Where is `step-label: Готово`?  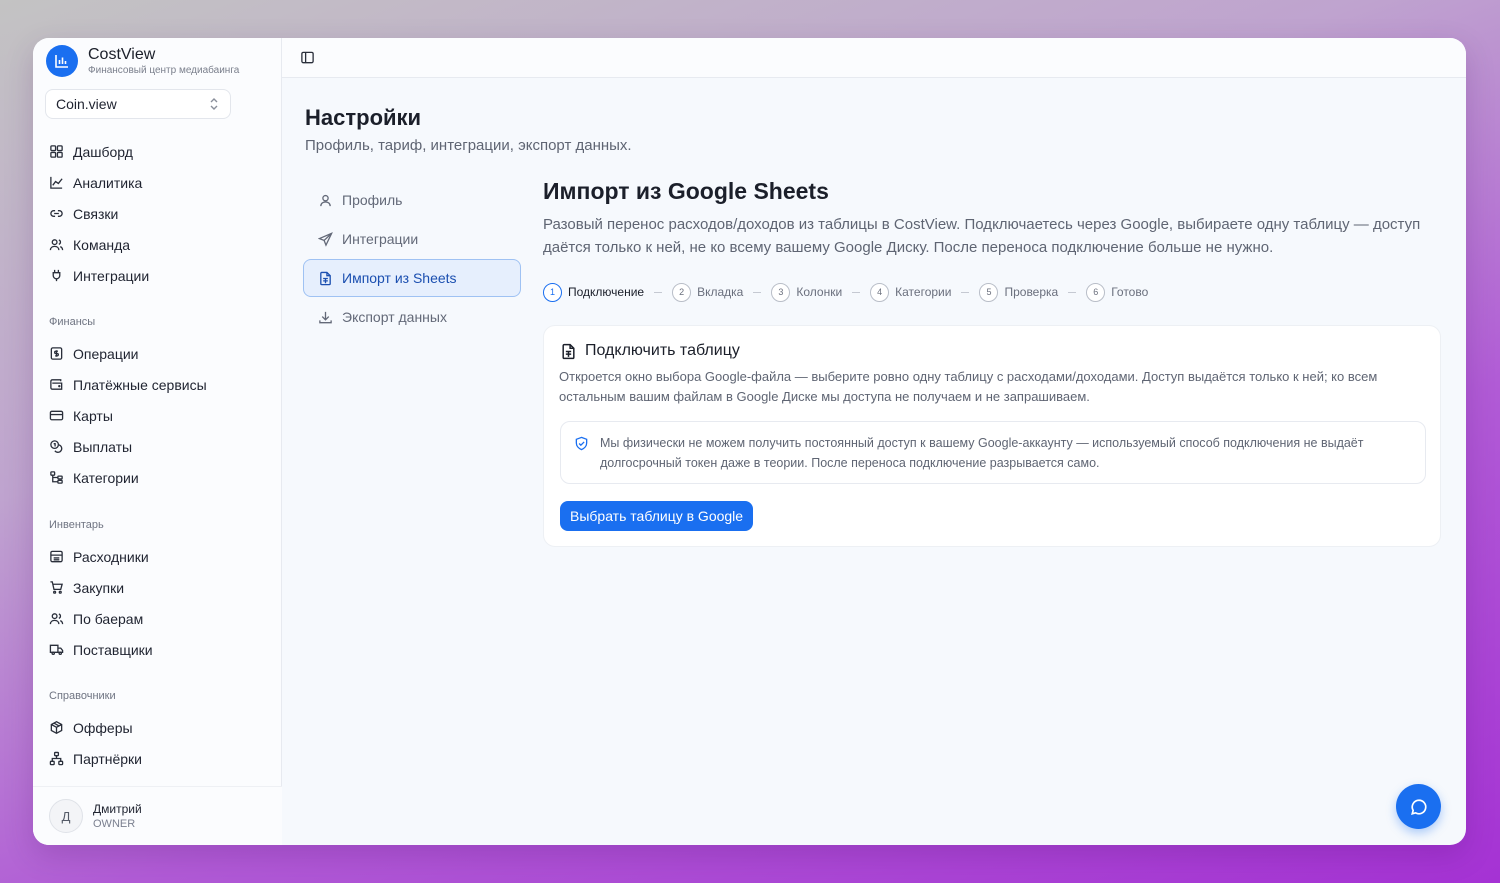
step-label: Готово is located at coordinates (1130, 292).